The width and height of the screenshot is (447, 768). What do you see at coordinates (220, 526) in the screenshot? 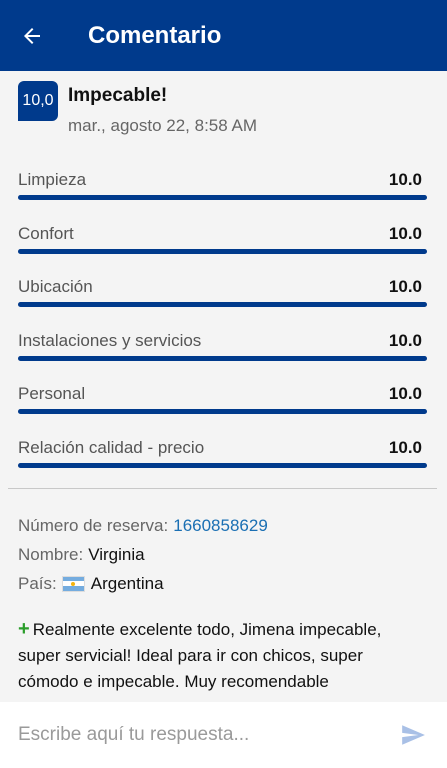
I see `reservation-number-link: 1660858629` at bounding box center [220, 526].